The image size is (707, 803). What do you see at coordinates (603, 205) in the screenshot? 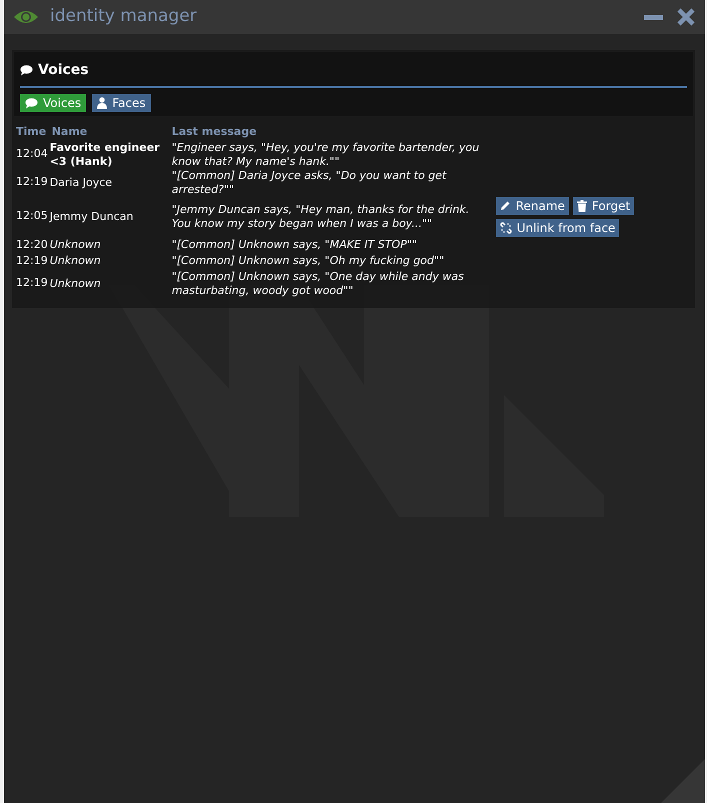
I see `action-button: Forget` at bounding box center [603, 205].